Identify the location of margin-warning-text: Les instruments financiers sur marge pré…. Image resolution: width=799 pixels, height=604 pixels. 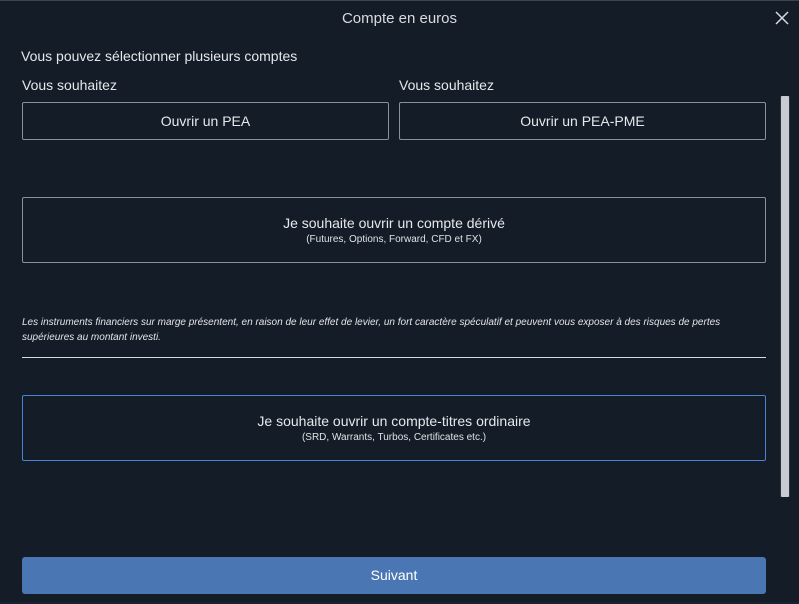
(371, 330).